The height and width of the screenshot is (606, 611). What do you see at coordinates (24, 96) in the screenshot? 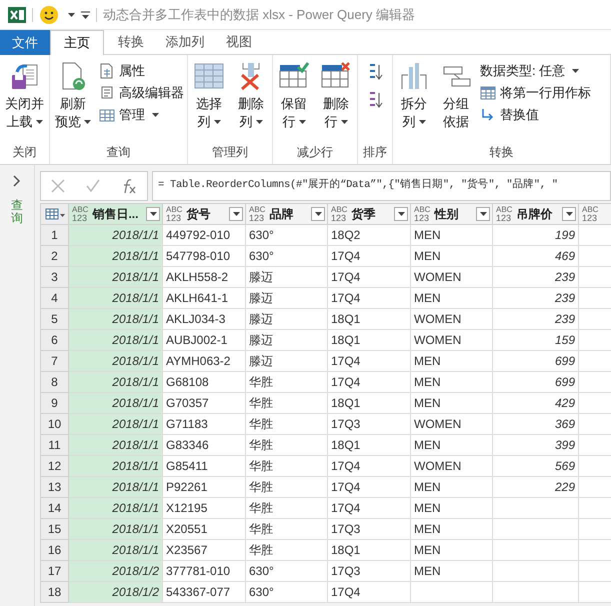
I see `ribbon-button: 关闭并 上载` at bounding box center [24, 96].